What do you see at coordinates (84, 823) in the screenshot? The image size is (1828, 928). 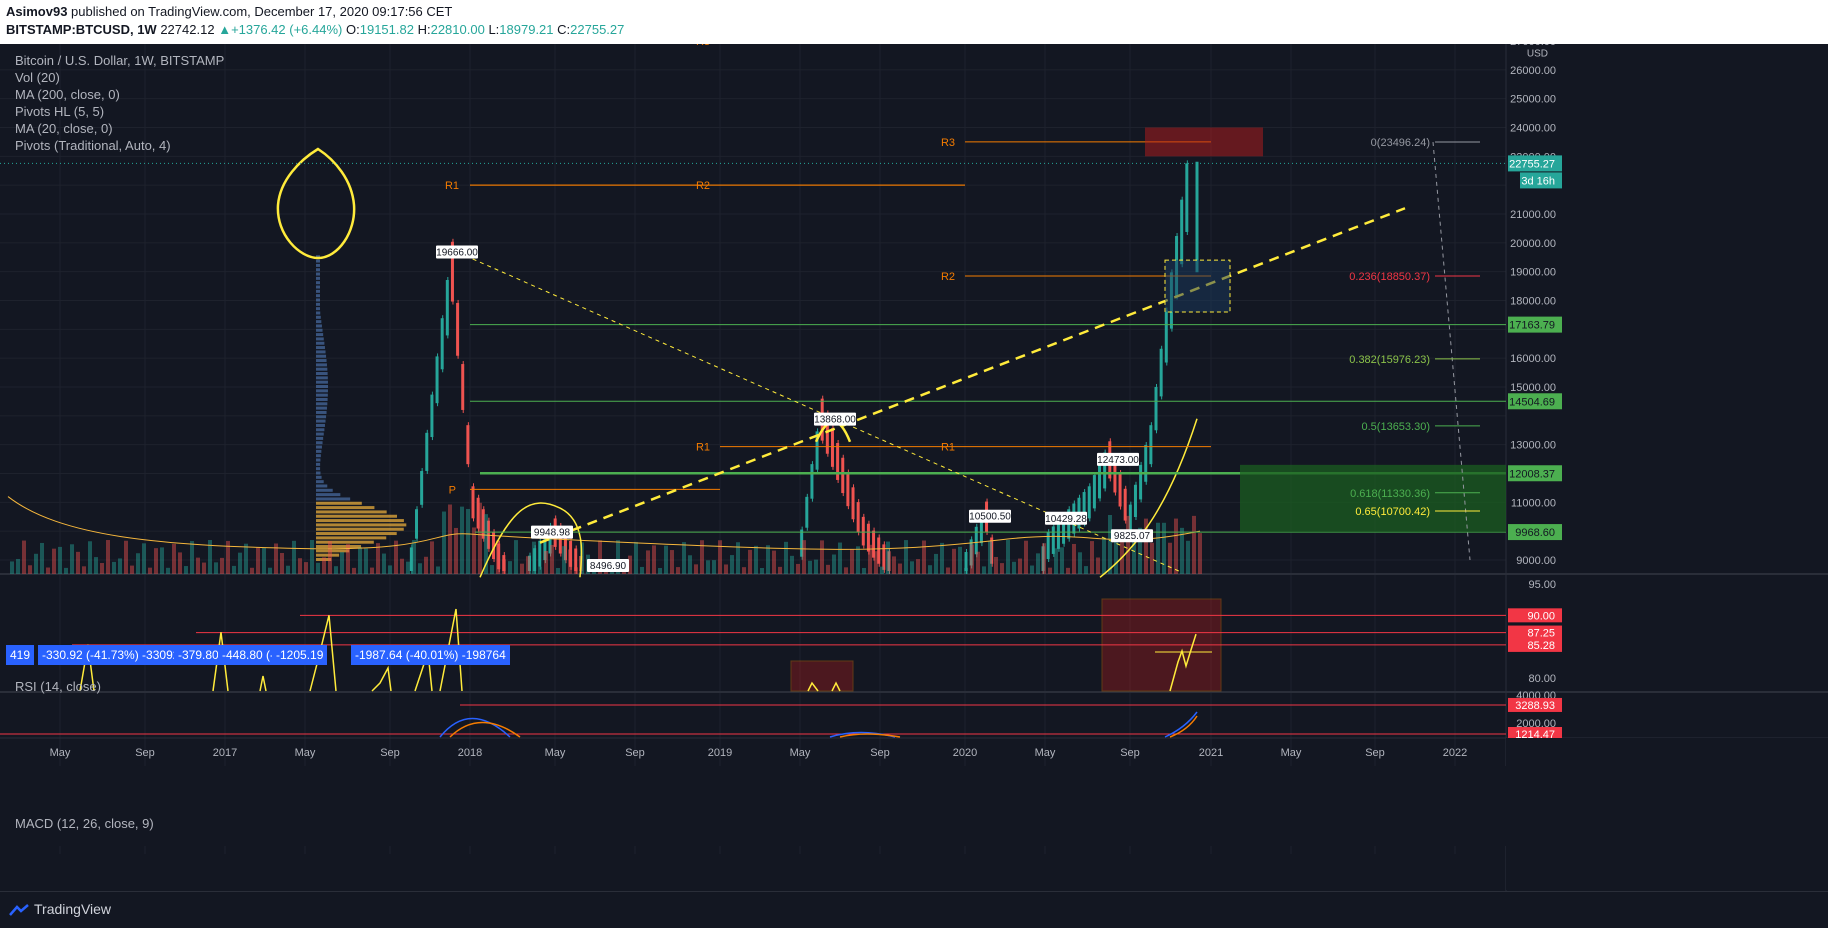 I see `macd-pane-title: MACD (12, 26, close, 9)` at bounding box center [84, 823].